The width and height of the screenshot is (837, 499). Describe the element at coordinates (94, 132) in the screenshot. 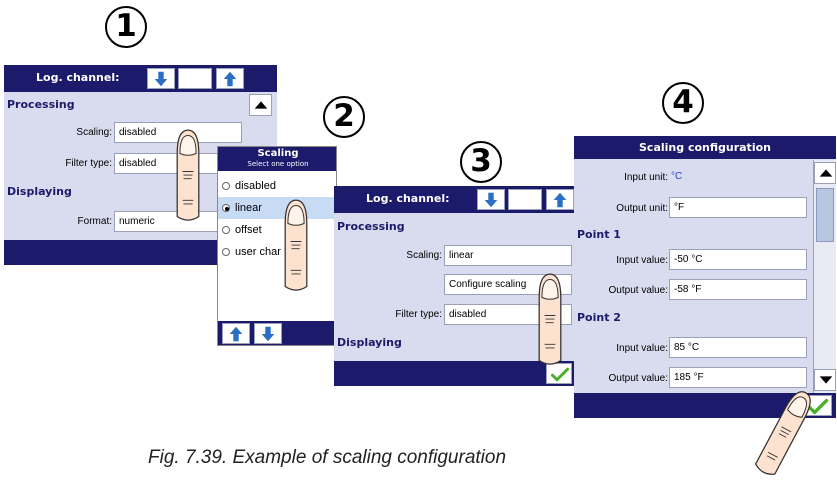

I see `screen1-scaling-label: Scaling:` at that location.